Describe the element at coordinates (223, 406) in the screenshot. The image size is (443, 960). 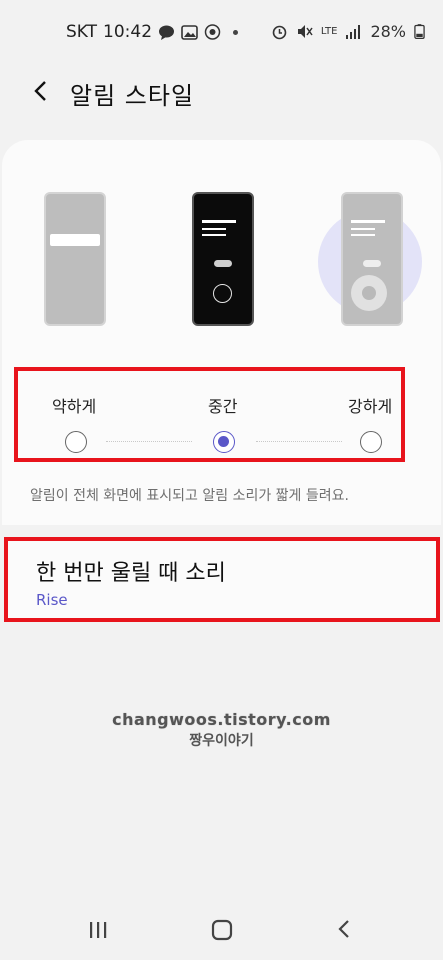
I see `option-medium-label: 중간` at that location.